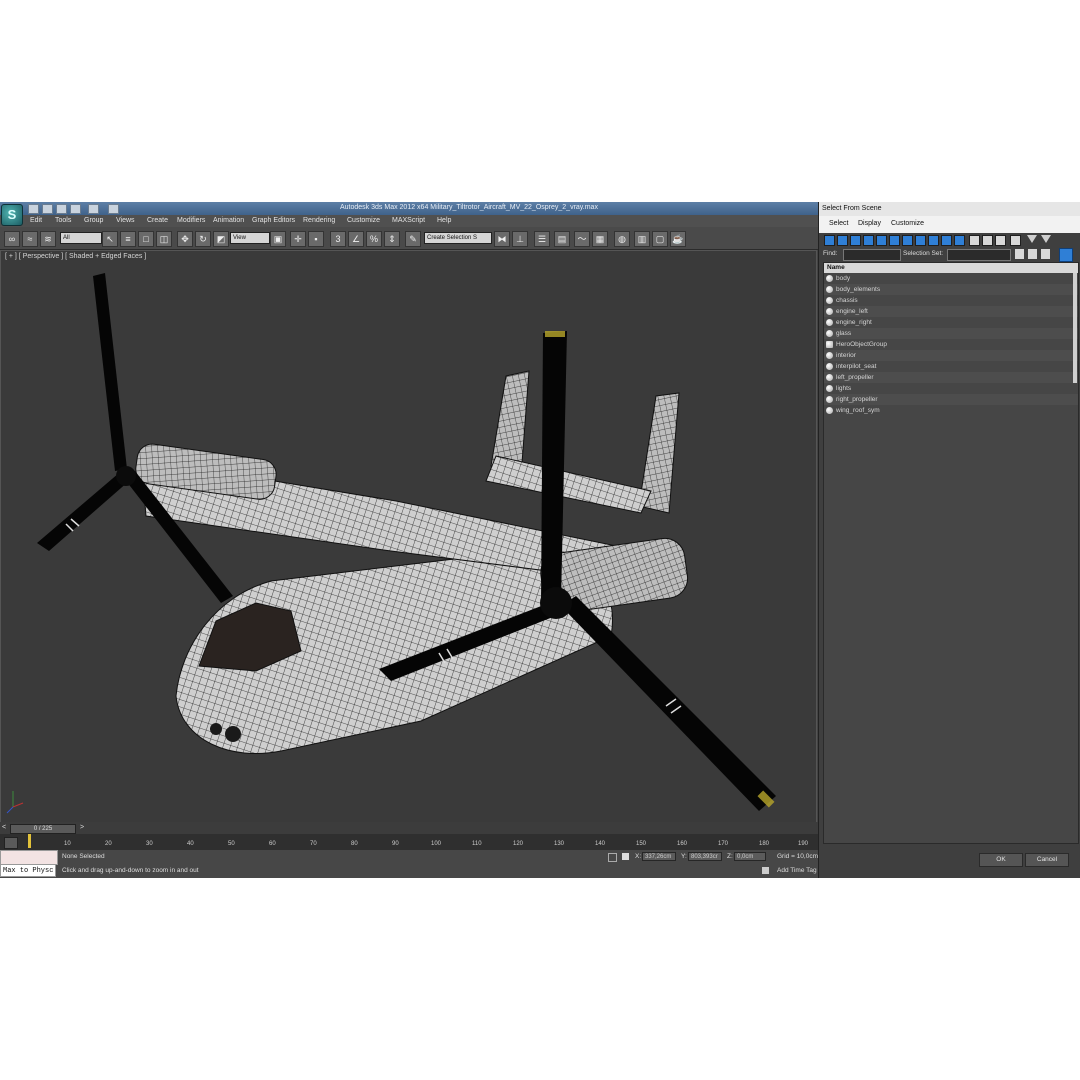 Image resolution: width=1080 pixels, height=1080 pixels. What do you see at coordinates (951, 399) in the screenshot?
I see `list-item: right_propeller` at bounding box center [951, 399].